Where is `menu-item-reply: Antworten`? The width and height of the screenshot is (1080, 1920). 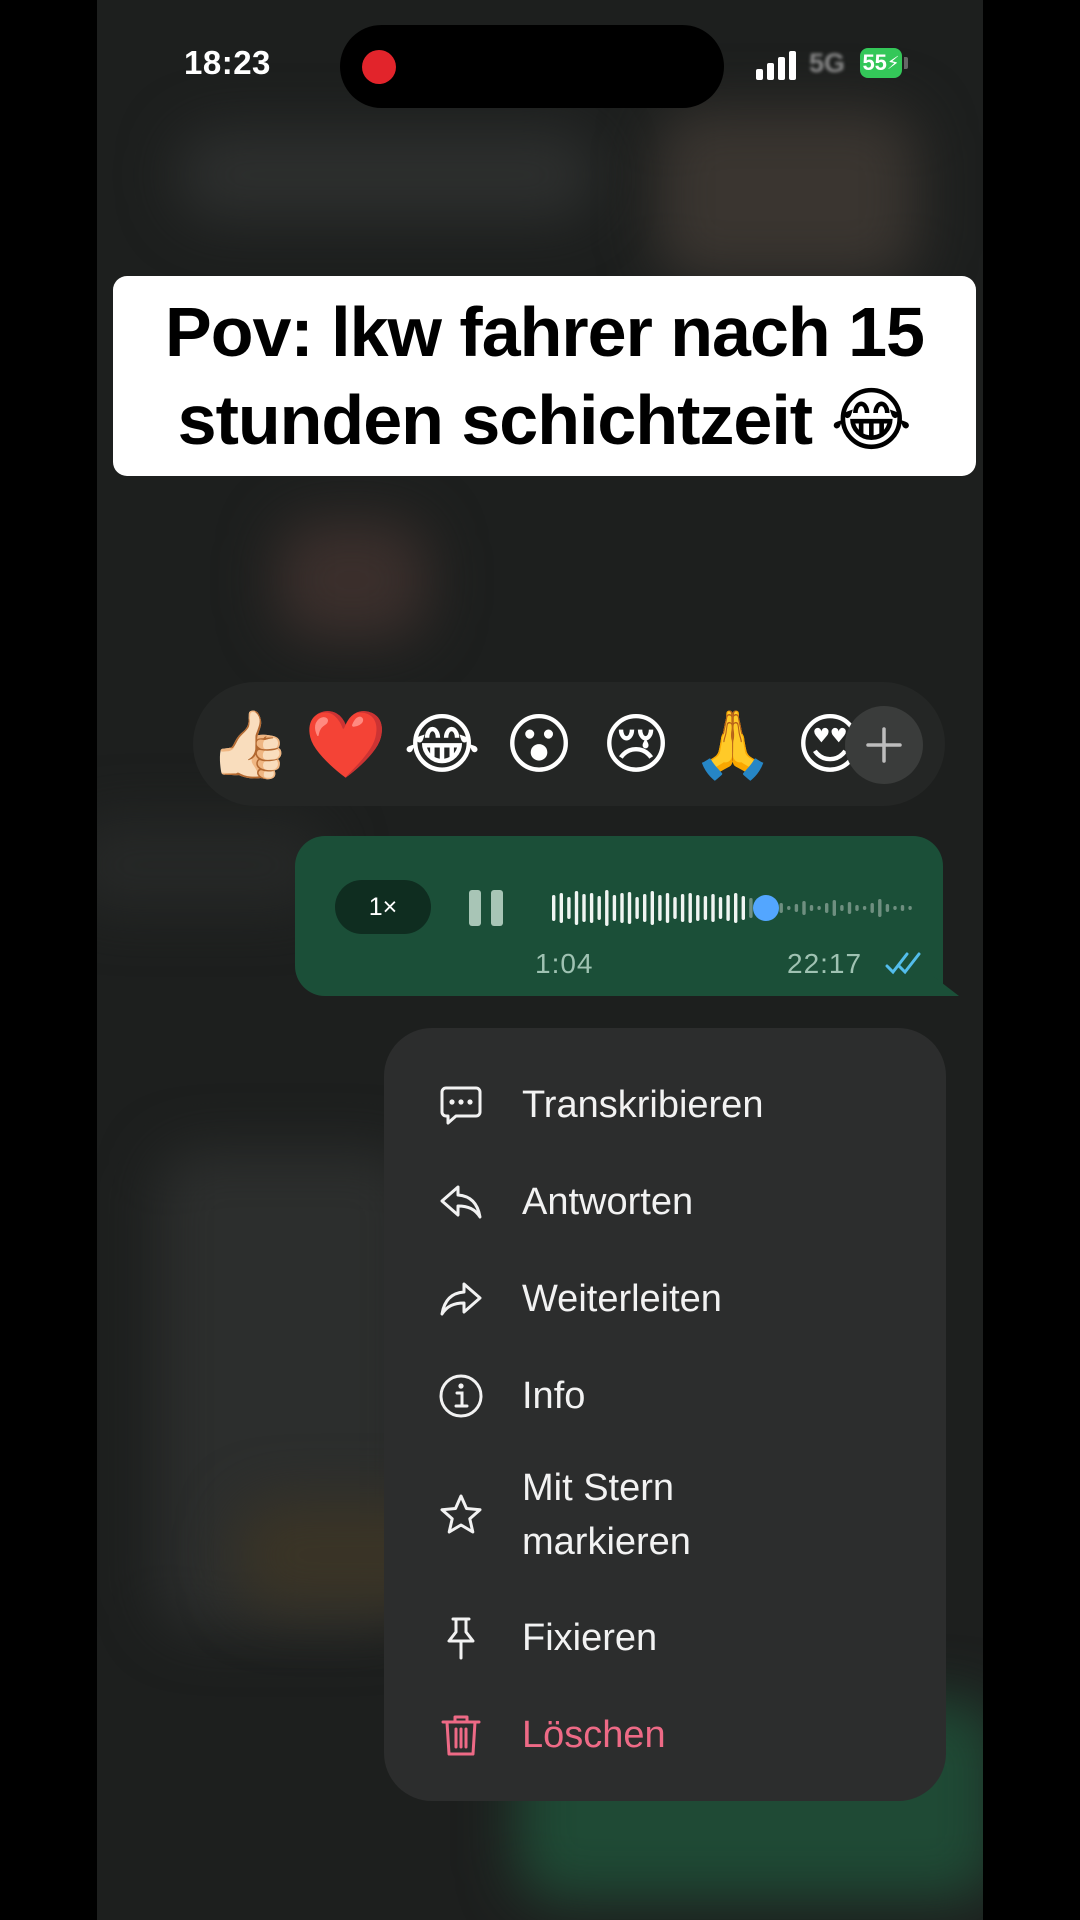 menu-item-reply: Antworten is located at coordinates (665, 1202).